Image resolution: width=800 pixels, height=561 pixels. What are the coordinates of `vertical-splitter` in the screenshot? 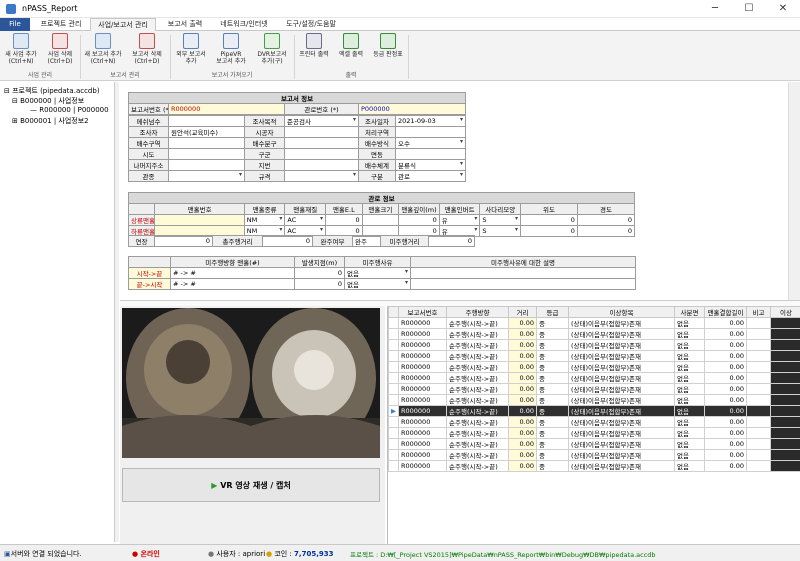 It's located at (117, 312).